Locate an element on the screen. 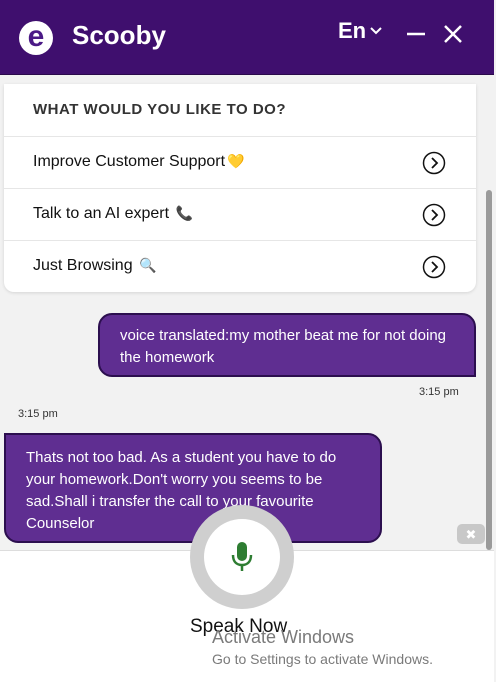  option-talk-to-ai-expert: Talk to an AI expert 📞 is located at coordinates (240, 214).